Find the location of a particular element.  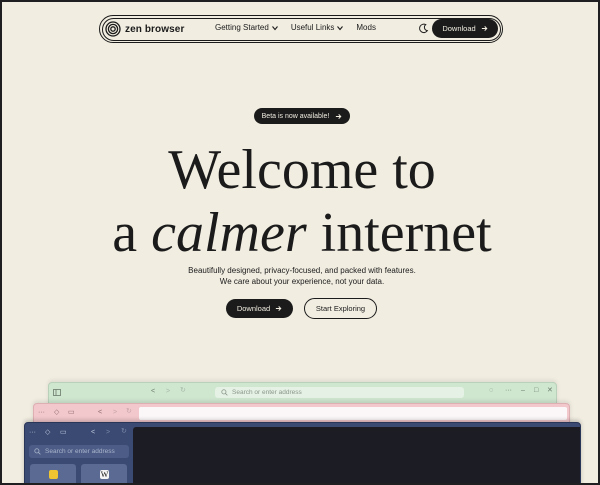

wikipedia-icon: W is located at coordinates (104, 474).